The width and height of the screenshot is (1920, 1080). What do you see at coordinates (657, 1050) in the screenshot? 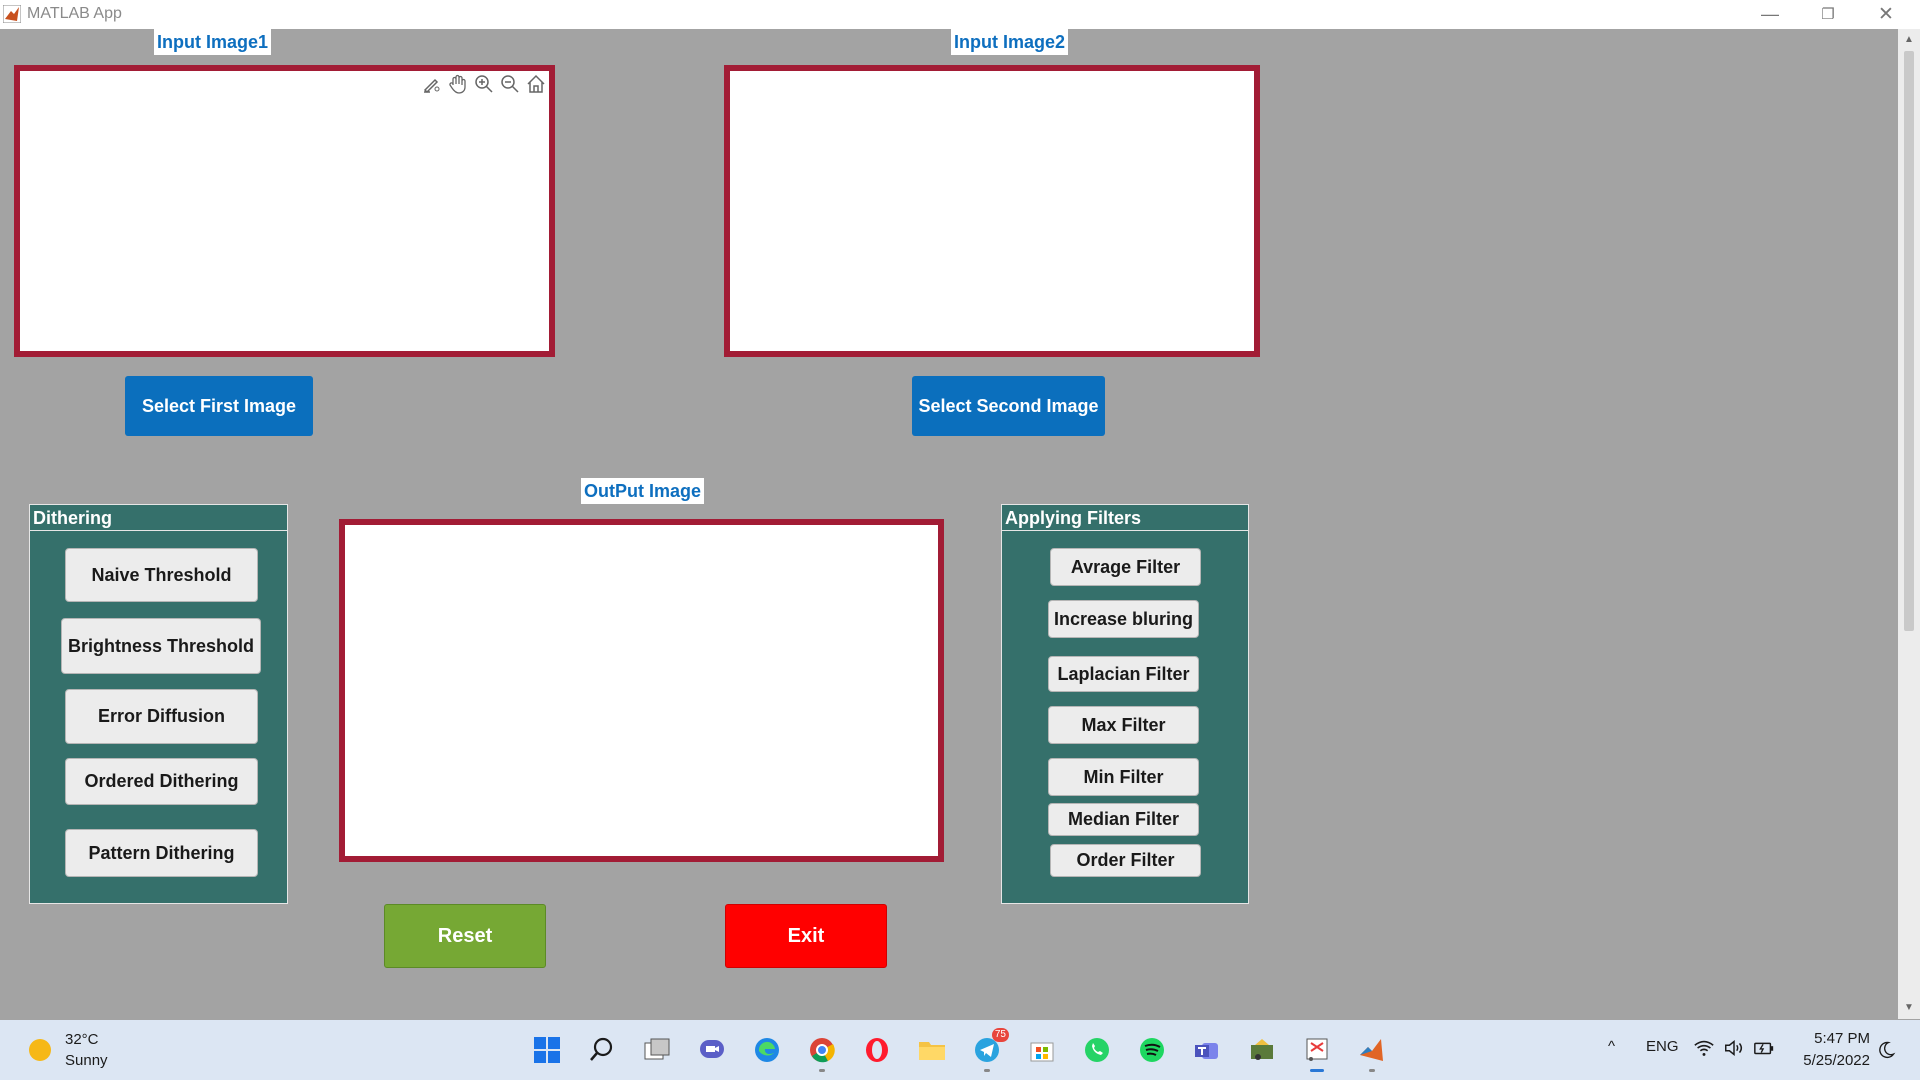
I see `task-view-icon` at bounding box center [657, 1050].